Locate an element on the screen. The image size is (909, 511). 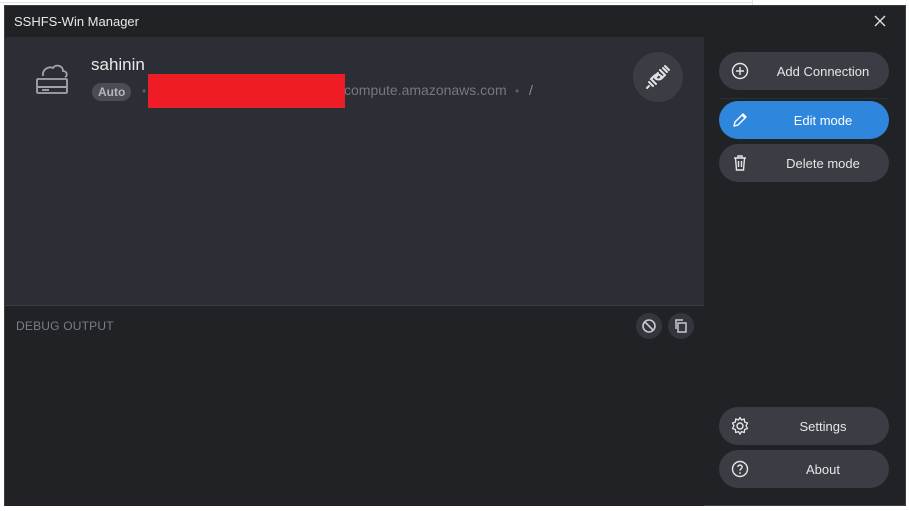
connection-path: / is located at coordinates (531, 90).